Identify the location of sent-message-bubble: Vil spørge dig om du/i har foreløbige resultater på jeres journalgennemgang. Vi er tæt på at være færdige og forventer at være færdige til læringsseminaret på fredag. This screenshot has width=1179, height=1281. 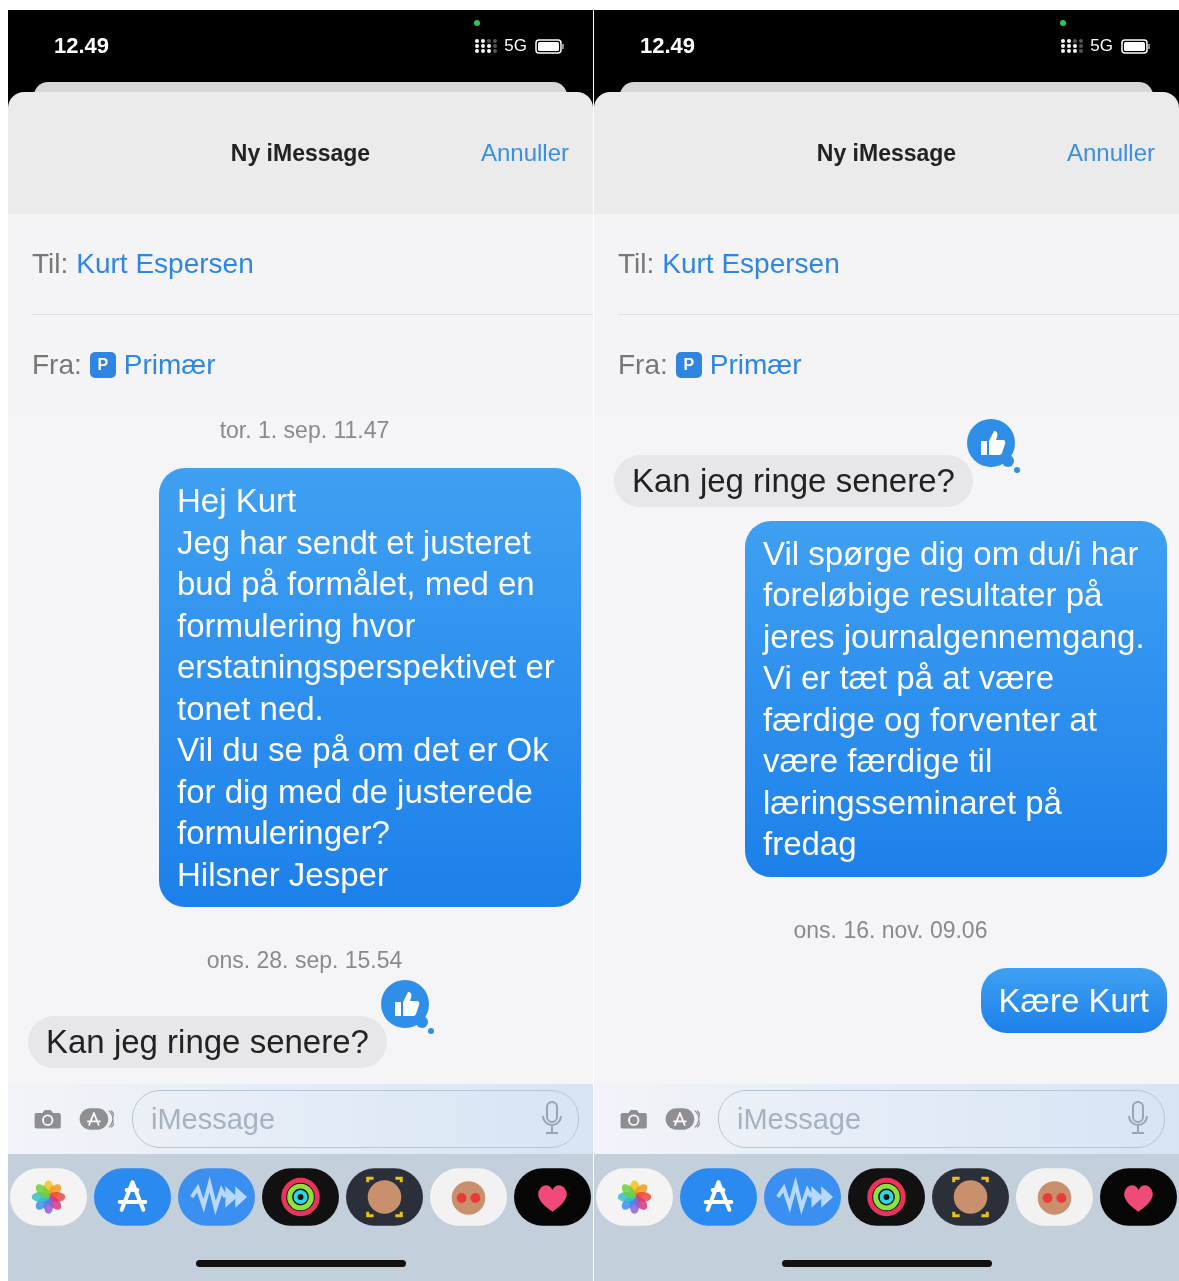
(956, 698).